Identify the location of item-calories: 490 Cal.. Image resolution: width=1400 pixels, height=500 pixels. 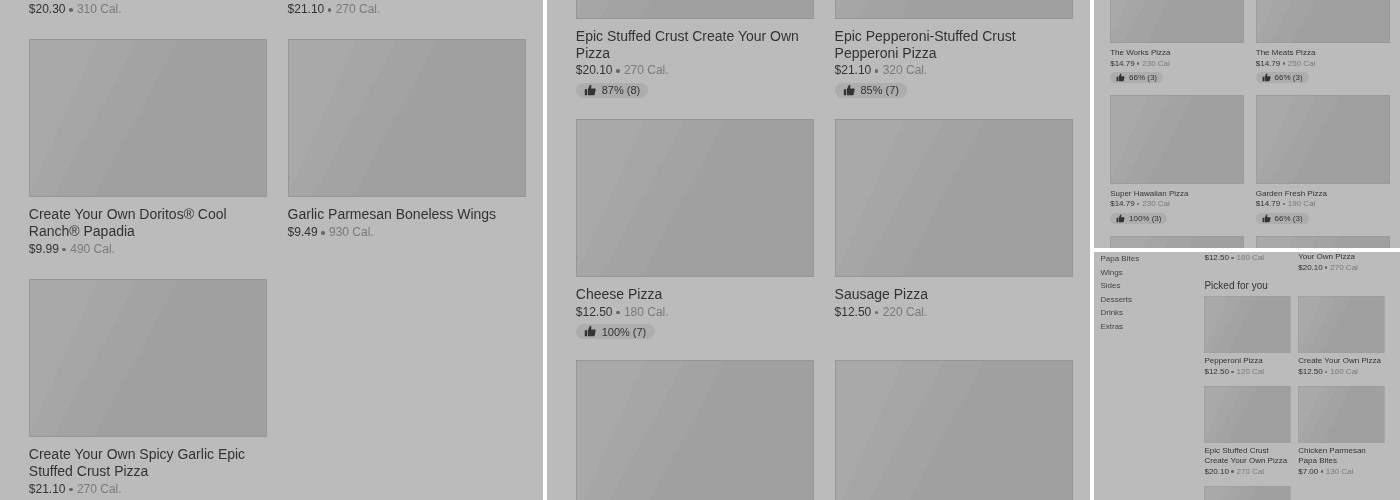
(88, 249).